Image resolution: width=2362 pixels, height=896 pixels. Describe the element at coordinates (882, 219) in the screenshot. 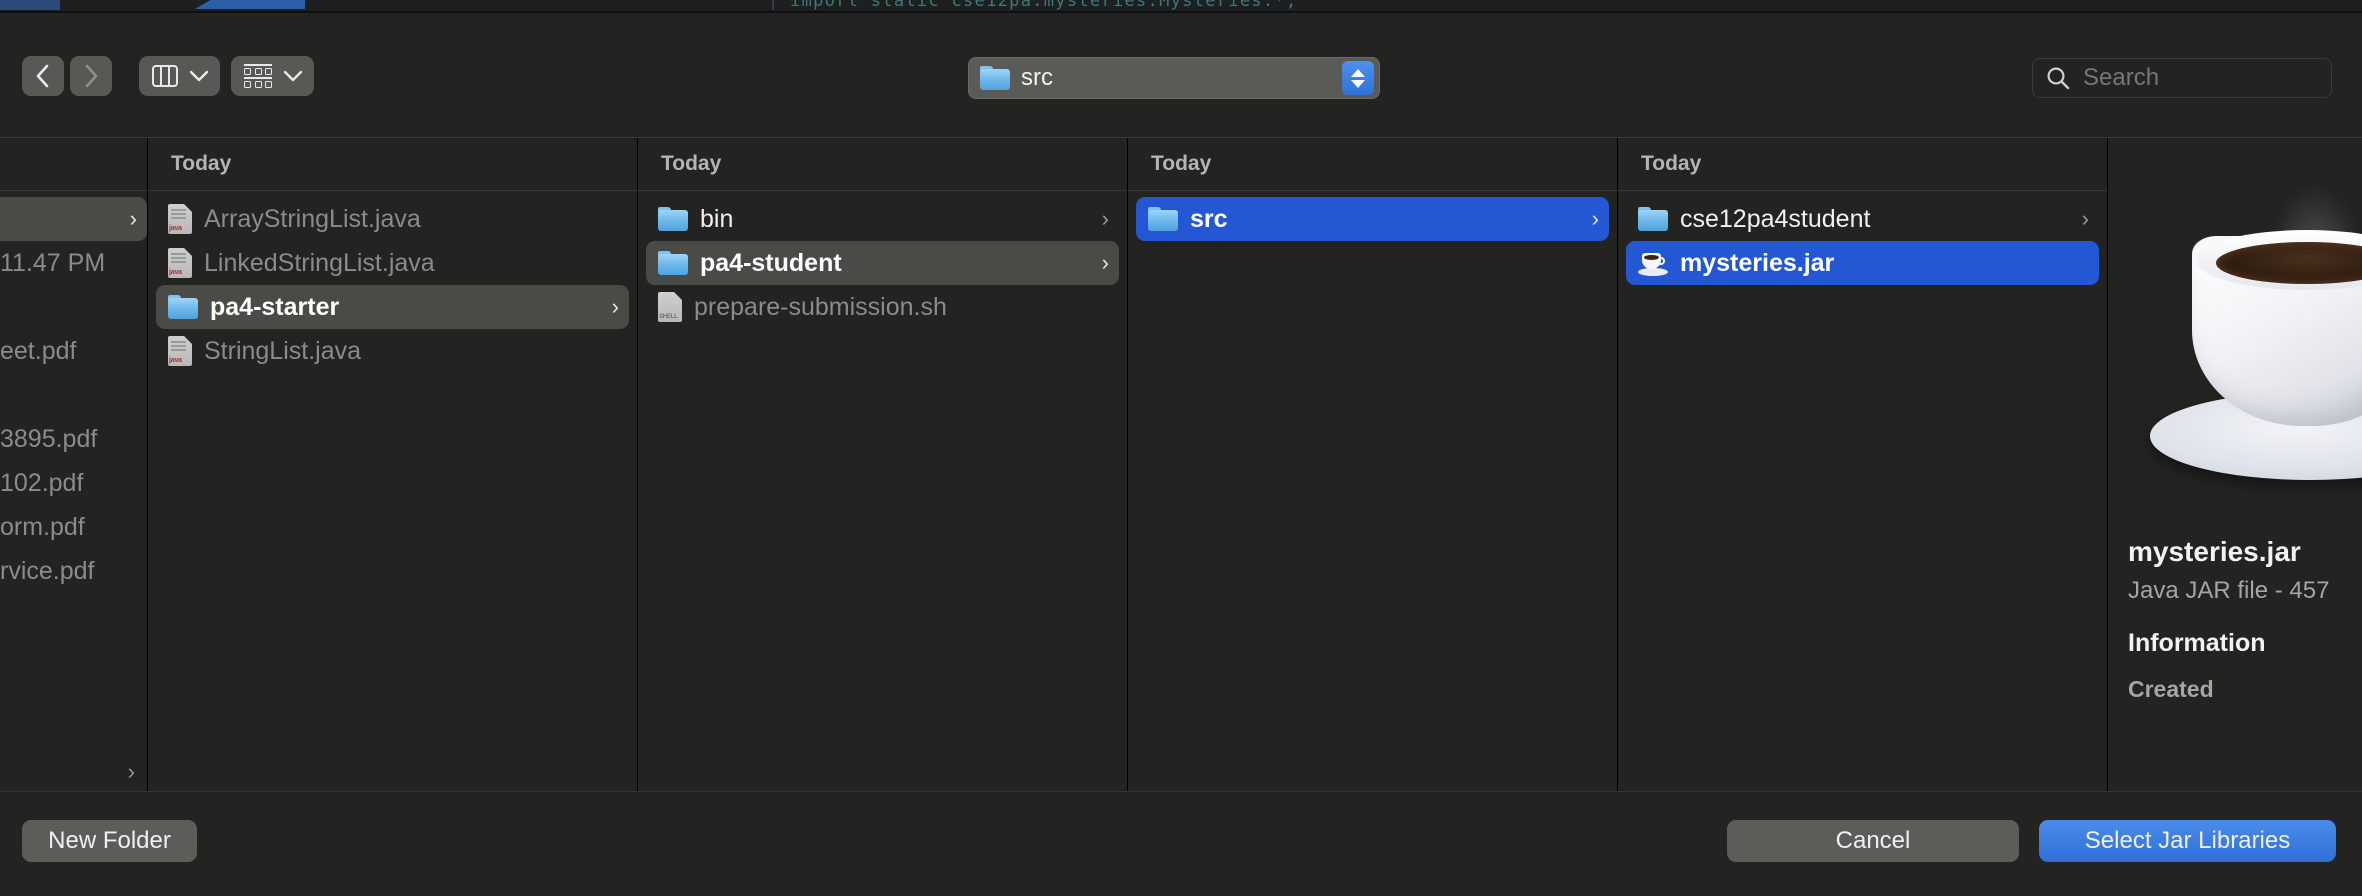

I see `list-item-folder-bin: bin ›` at that location.